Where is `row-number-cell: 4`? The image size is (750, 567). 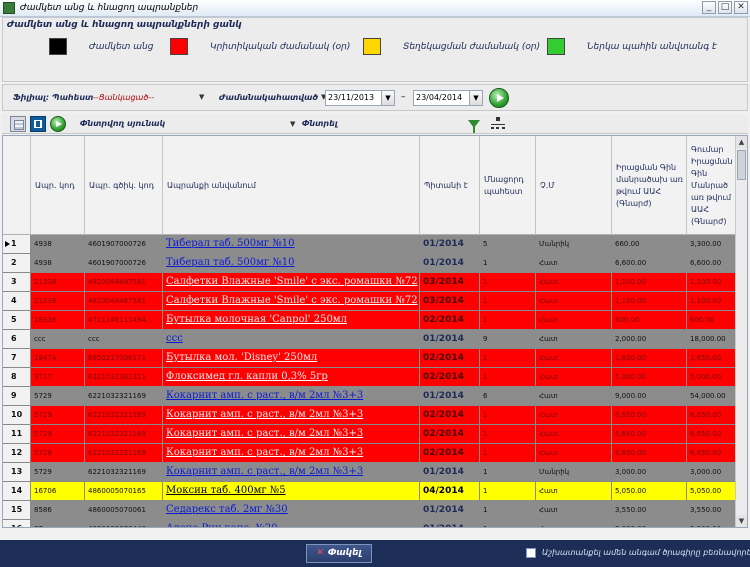
row-number-cell: 4 is located at coordinates (17, 301).